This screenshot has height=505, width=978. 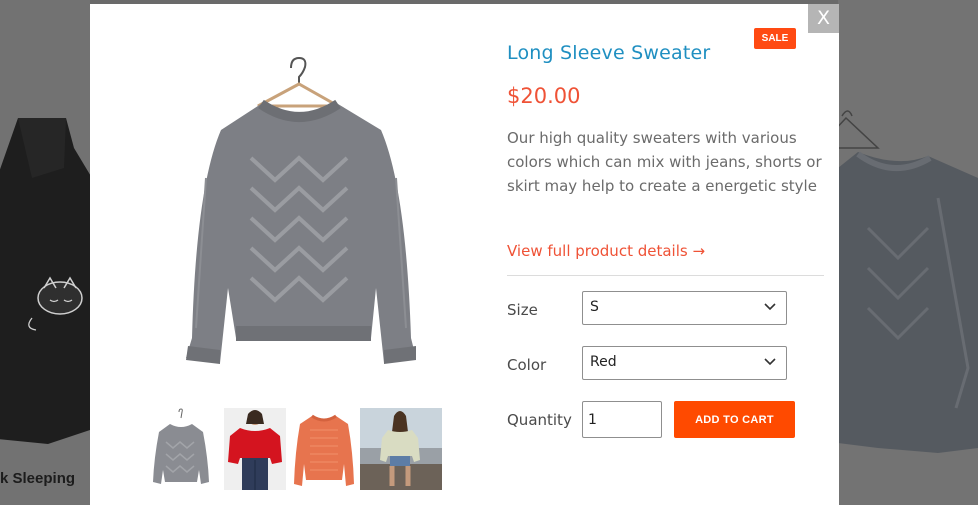 I want to click on hoodie-image, so click(x=48, y=281).